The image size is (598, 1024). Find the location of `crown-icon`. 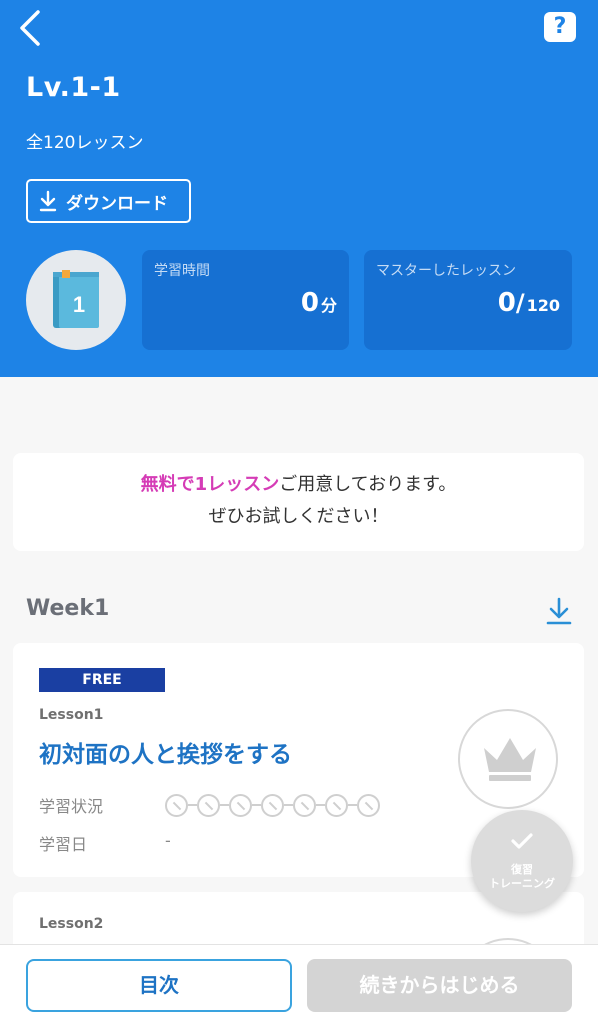

crown-icon is located at coordinates (510, 759).